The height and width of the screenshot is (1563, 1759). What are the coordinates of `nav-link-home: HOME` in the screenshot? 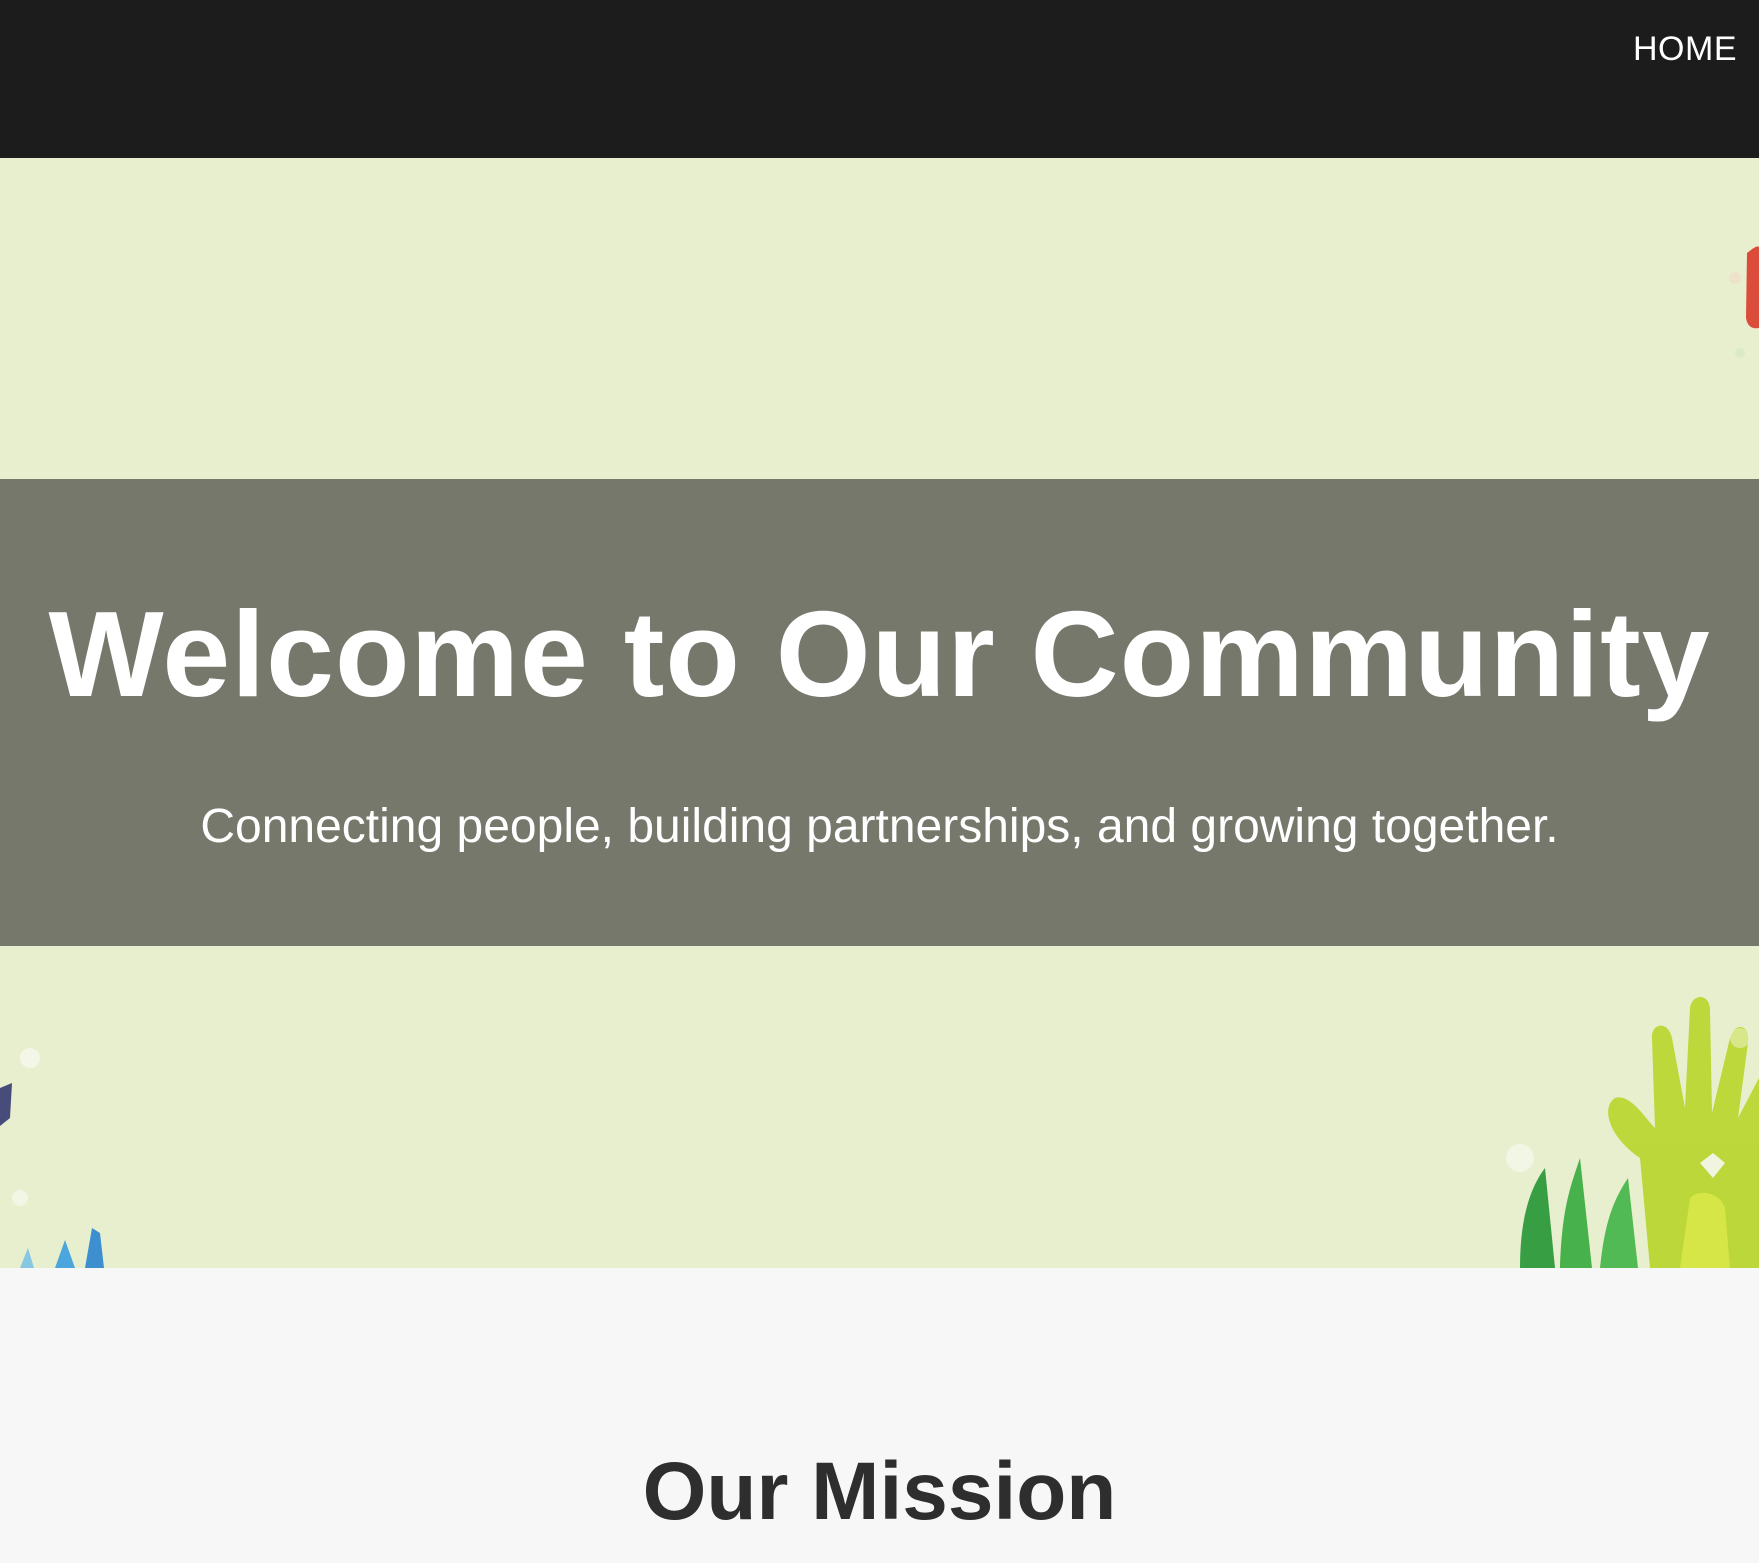 It's located at (1685, 49).